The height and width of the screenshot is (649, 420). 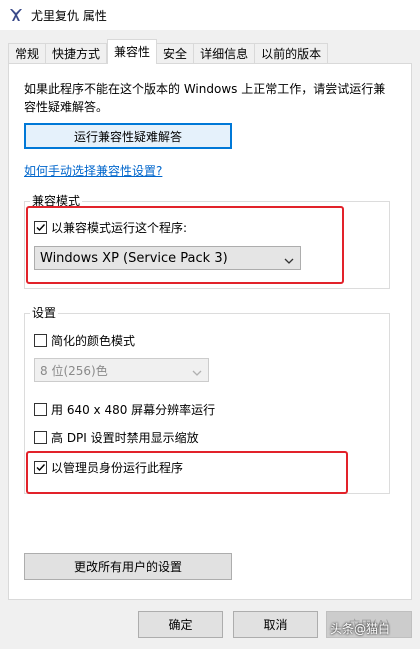 I want to click on manual-compat-link: 如何手动选择兼容性设置?, so click(x=93, y=170).